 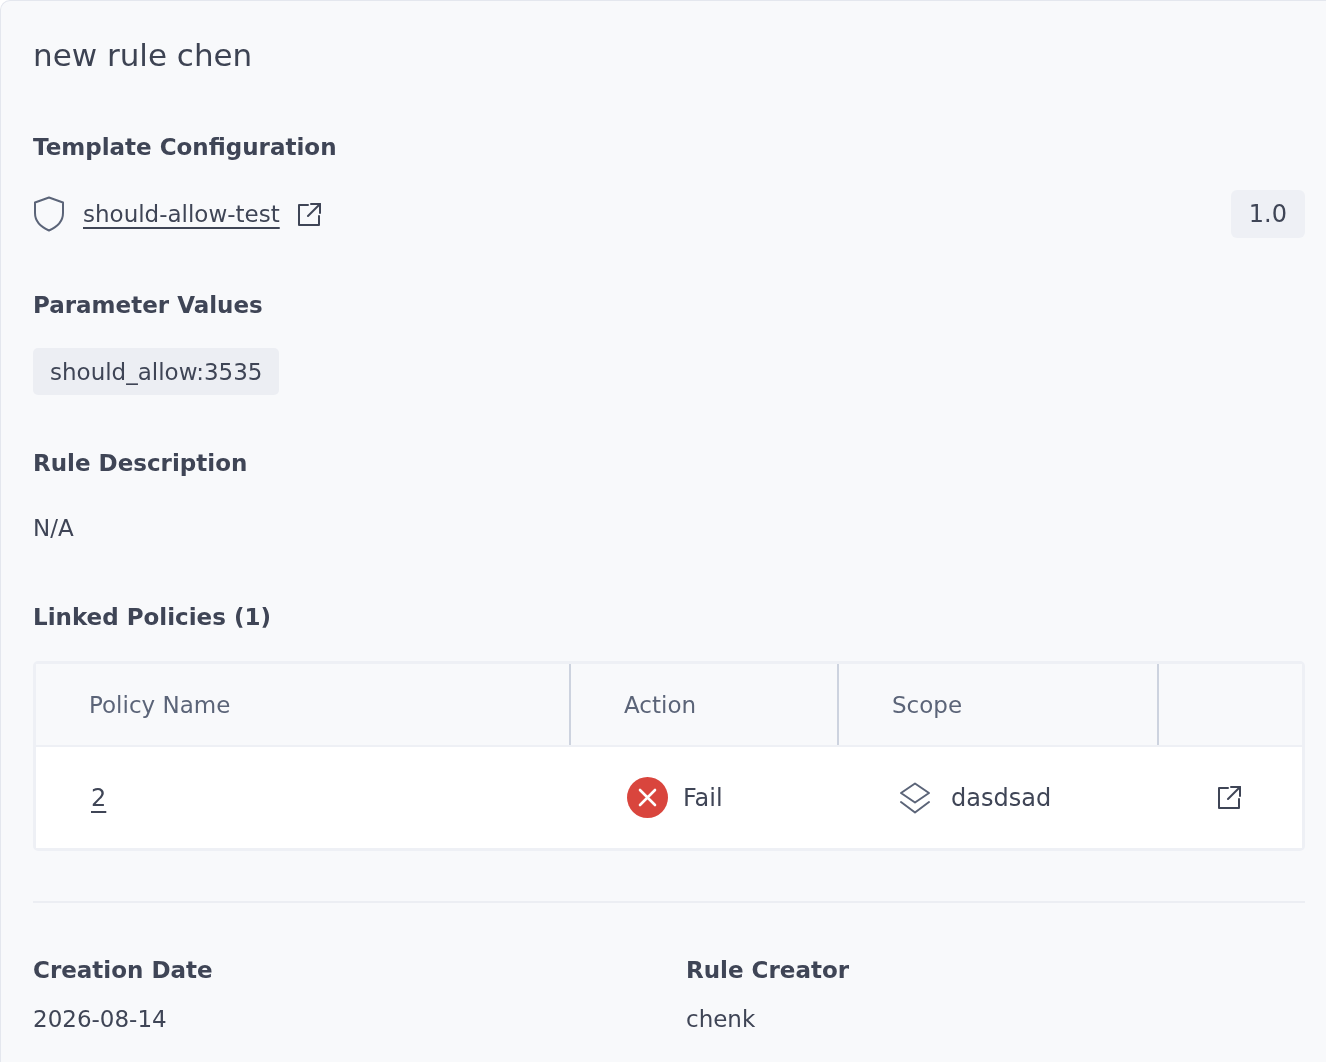 What do you see at coordinates (721, 1019) in the screenshot?
I see `detail-value: chenk` at bounding box center [721, 1019].